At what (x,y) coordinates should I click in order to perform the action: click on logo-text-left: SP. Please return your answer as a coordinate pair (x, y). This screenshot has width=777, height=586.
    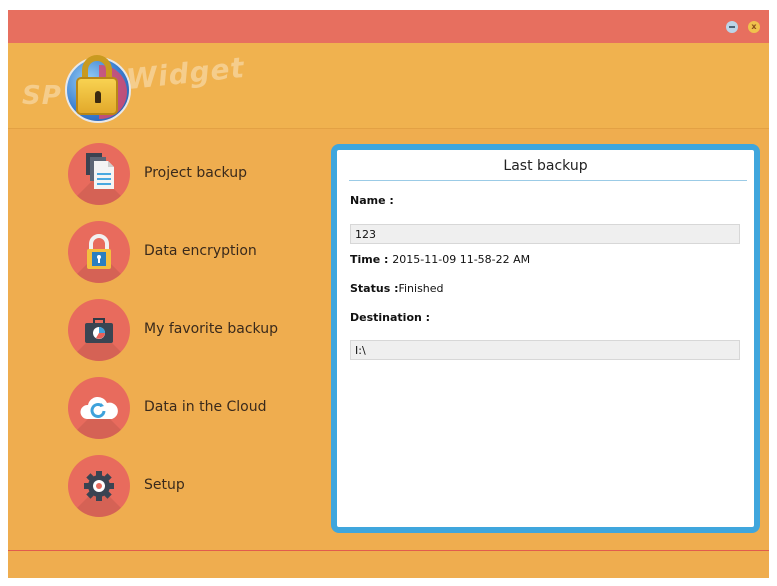
    Looking at the image, I should click on (42, 96).